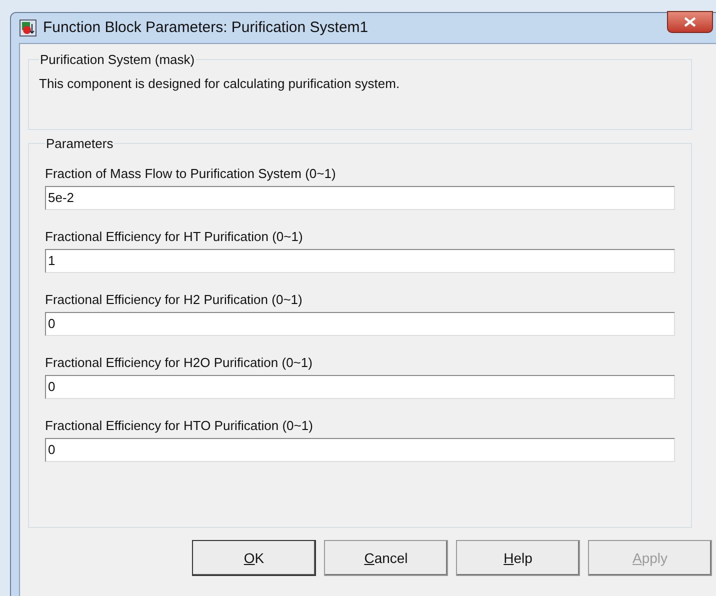 This screenshot has width=716, height=596. Describe the element at coordinates (174, 299) in the screenshot. I see `field-label: Fractional Efficiency for H2 Purification (0~1)` at that location.